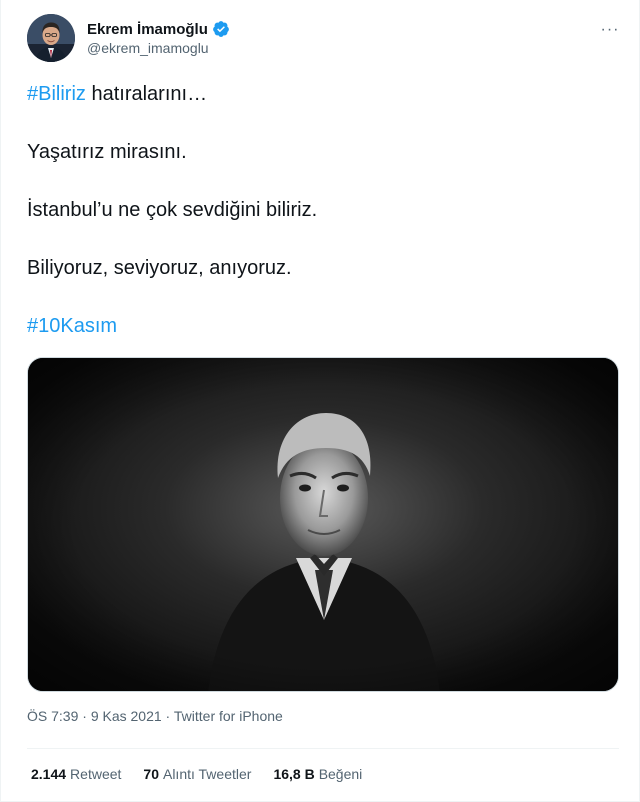 The image size is (640, 802). I want to click on more-options-icon: ···, so click(610, 30).